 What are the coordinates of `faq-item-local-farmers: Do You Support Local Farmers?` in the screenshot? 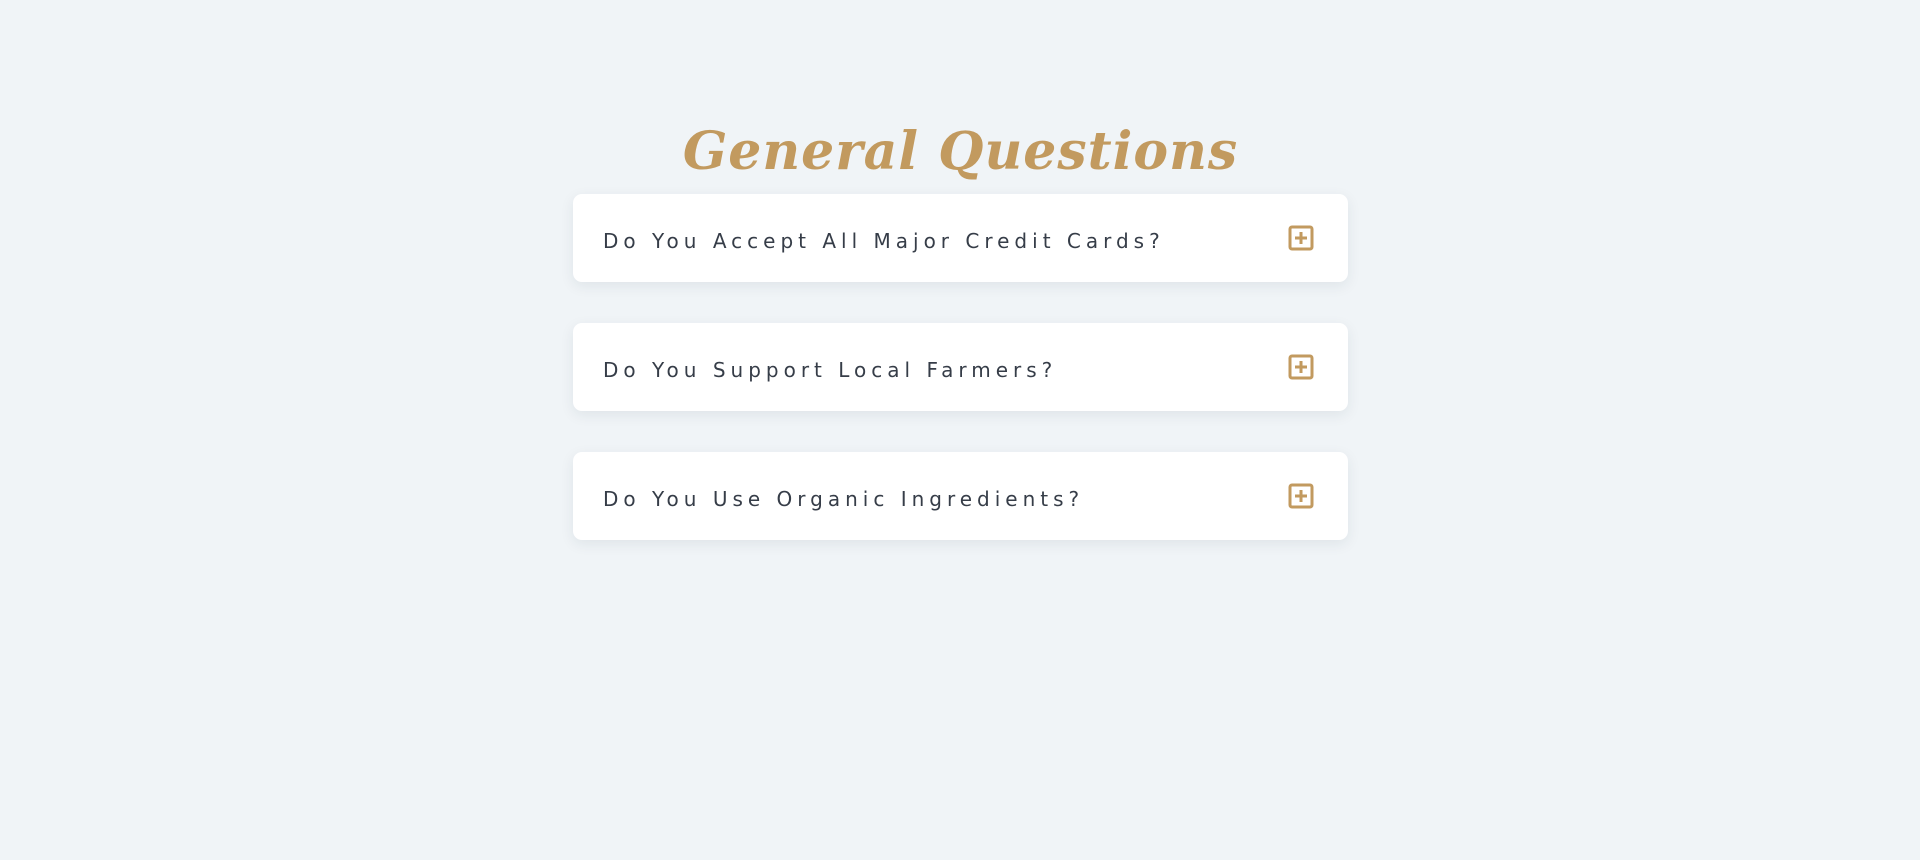 It's located at (960, 367).